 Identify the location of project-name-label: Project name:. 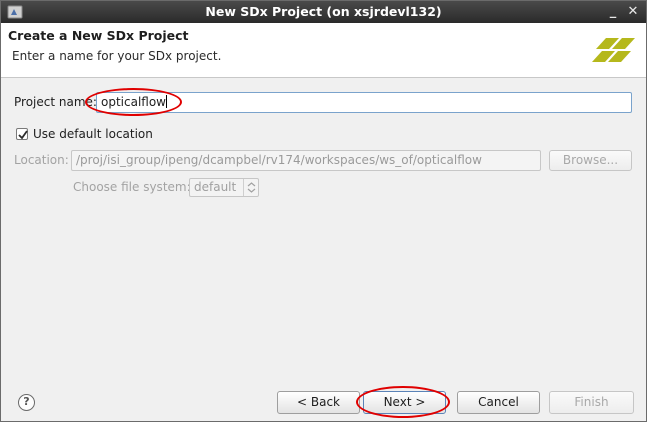
(55, 102).